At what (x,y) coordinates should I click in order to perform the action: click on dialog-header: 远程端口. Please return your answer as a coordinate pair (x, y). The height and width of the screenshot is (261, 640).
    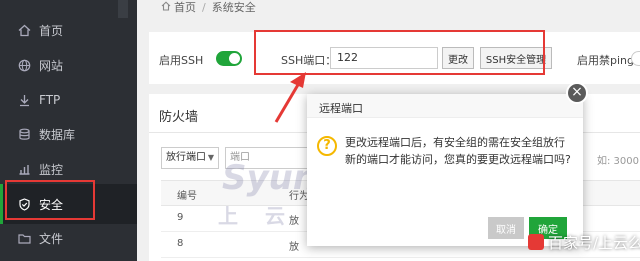
    Looking at the image, I should click on (445, 106).